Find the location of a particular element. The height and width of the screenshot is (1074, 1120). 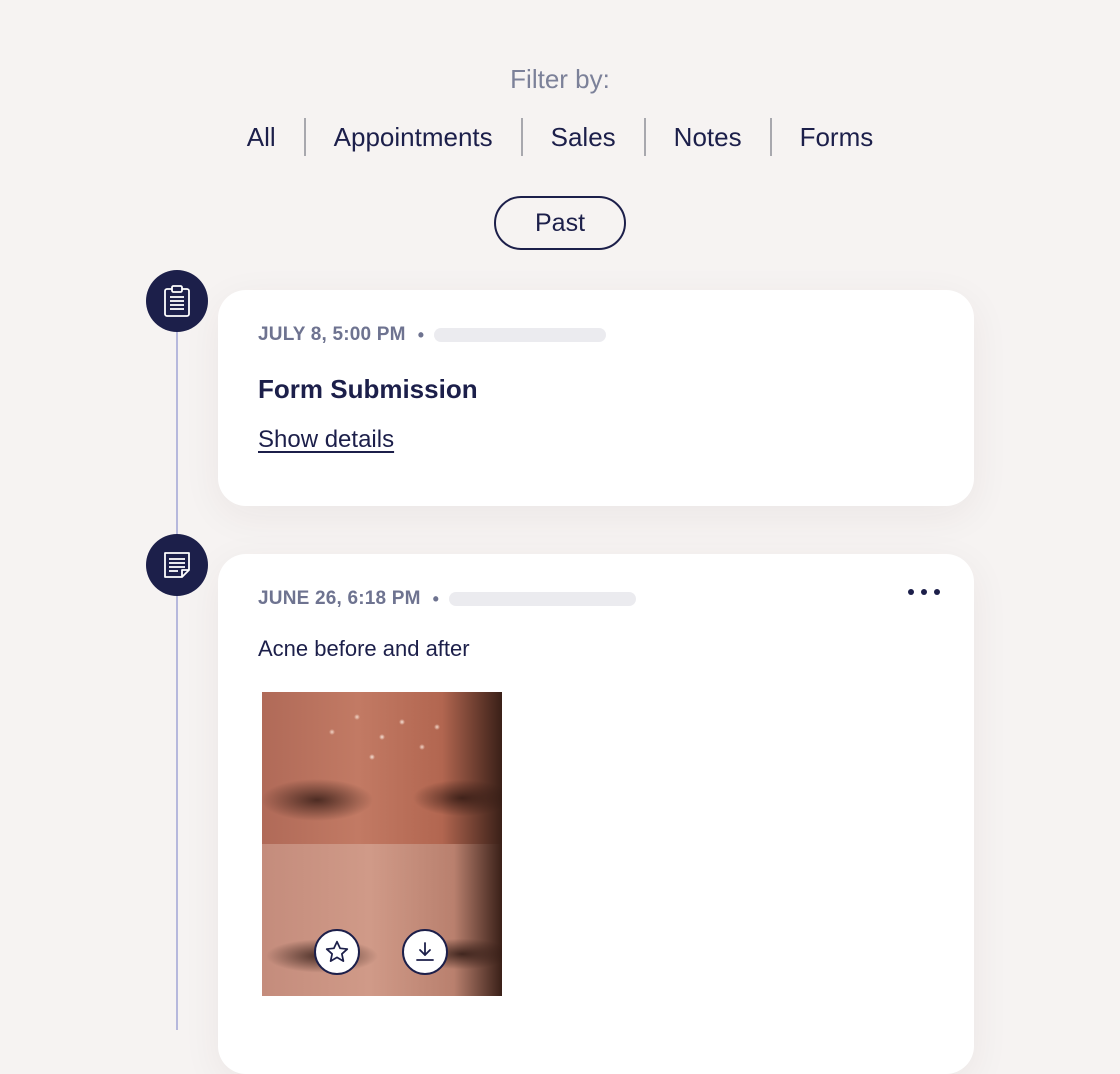

timeline-node-form is located at coordinates (177, 301).